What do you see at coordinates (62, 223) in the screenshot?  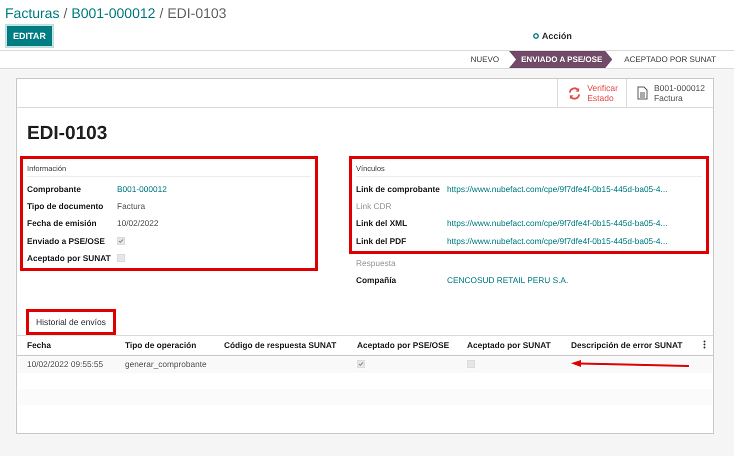 I see `field-label: Fecha de emisión` at bounding box center [62, 223].